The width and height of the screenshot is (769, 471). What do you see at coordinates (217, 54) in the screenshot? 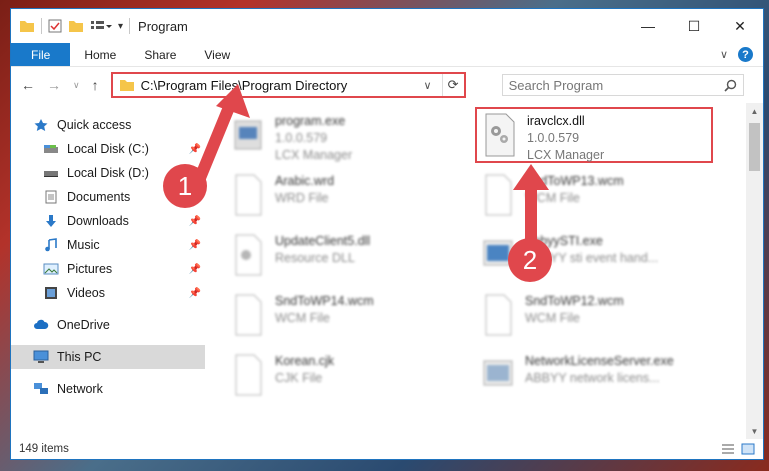
I see `tab-view: View` at bounding box center [217, 54].